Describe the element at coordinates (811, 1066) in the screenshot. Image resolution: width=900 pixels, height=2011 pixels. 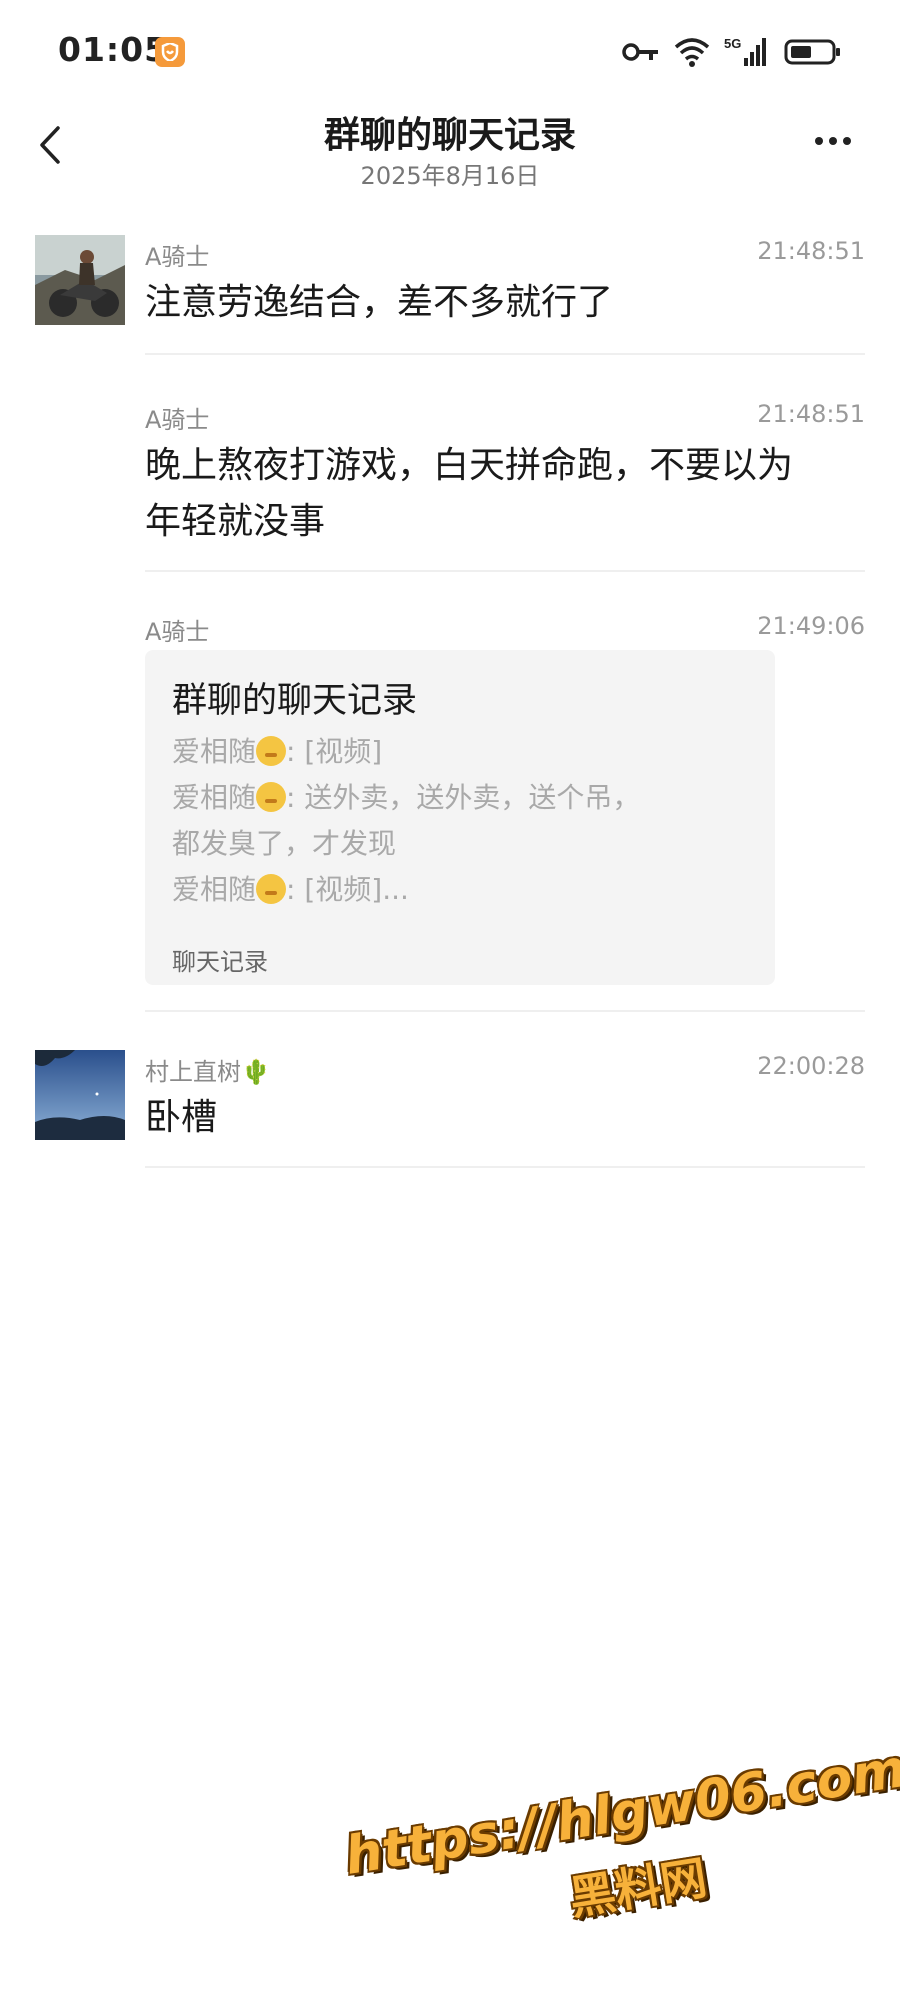
I see `message-time: 22:00:28` at that location.